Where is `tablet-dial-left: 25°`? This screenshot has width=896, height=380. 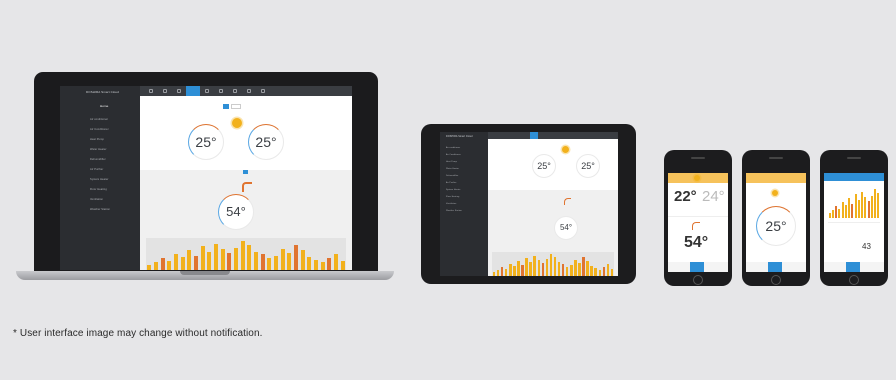 tablet-dial-left: 25° is located at coordinates (544, 166).